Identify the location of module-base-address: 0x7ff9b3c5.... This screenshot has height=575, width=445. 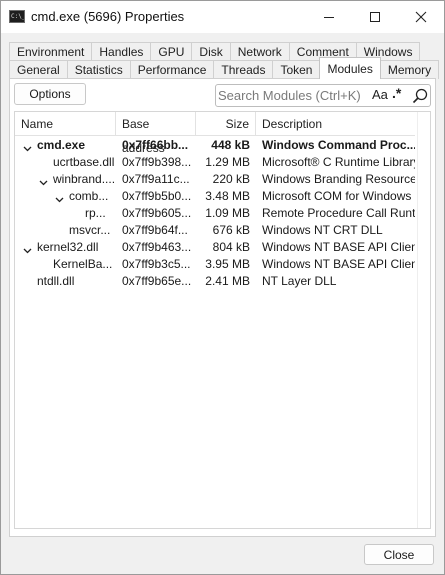
(156, 264).